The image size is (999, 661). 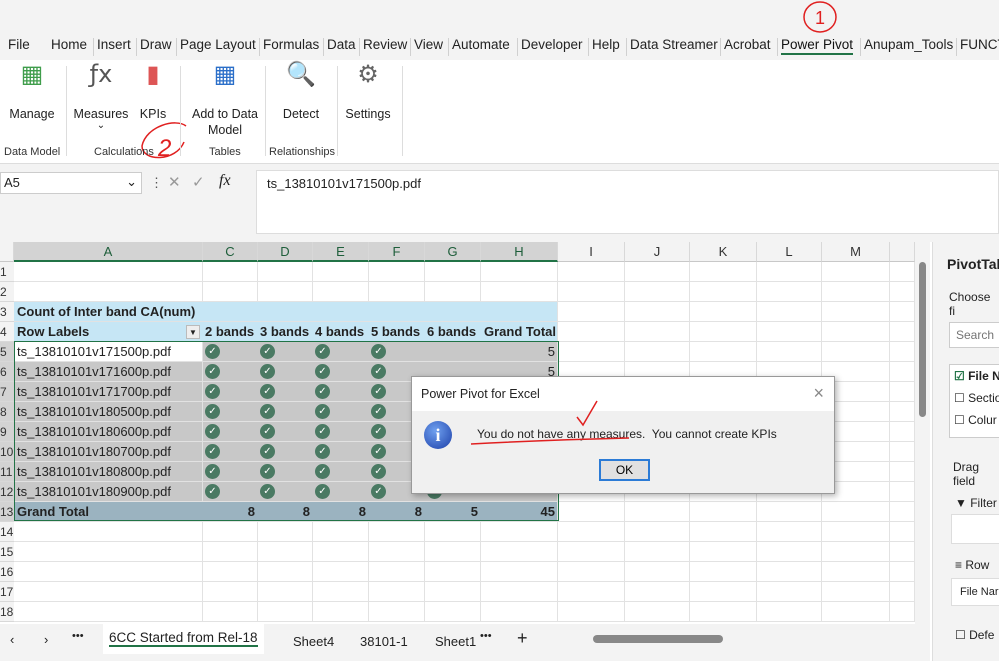 I want to click on measures-dropdown-icon: ⌄, so click(x=101, y=126).